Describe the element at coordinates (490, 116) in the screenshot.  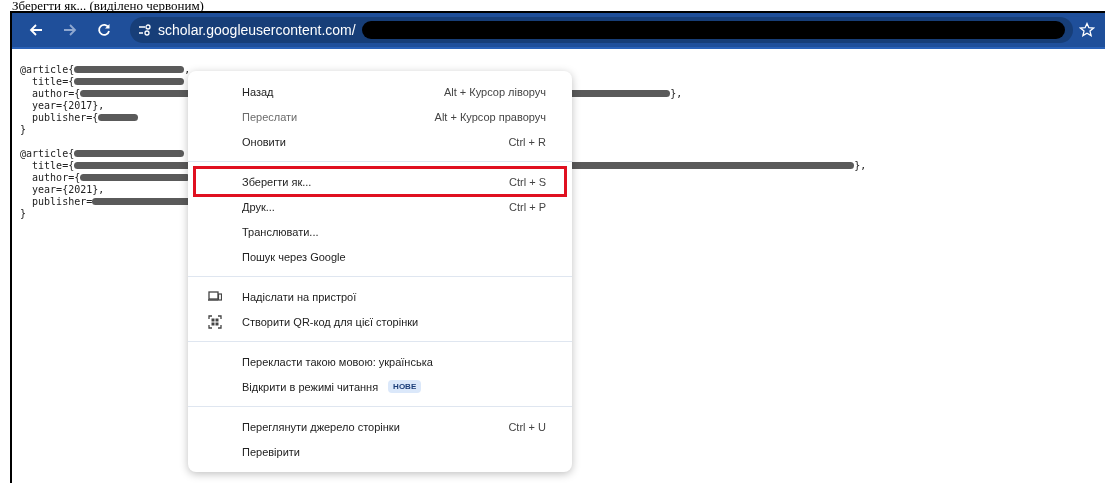
I see `shortcut-text: Alt + Курсор праворуч` at that location.